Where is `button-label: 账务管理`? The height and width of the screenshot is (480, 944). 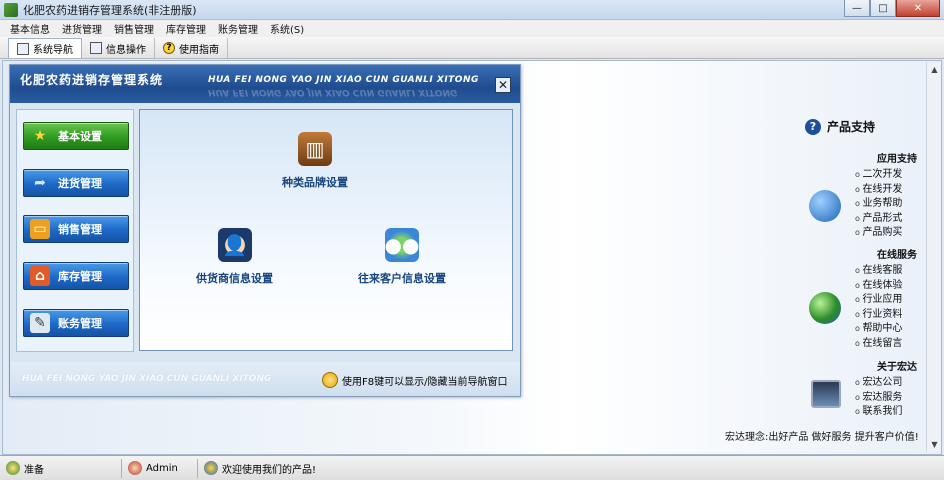 button-label: 账务管理 is located at coordinates (80, 323).